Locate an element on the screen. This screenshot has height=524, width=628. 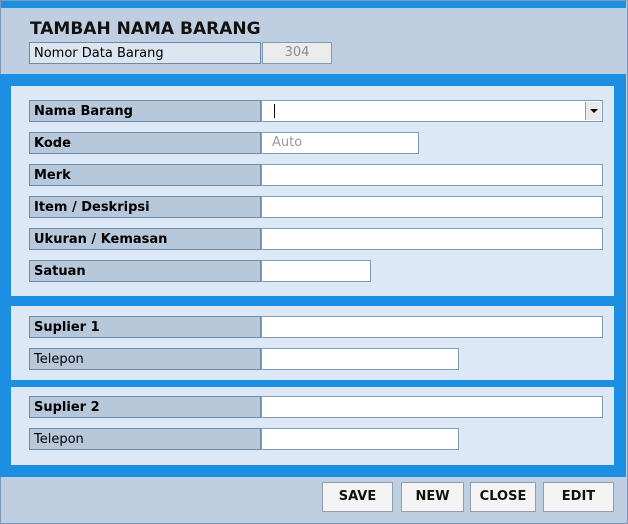
suplier2-label: Suplier 2 is located at coordinates (145, 407).